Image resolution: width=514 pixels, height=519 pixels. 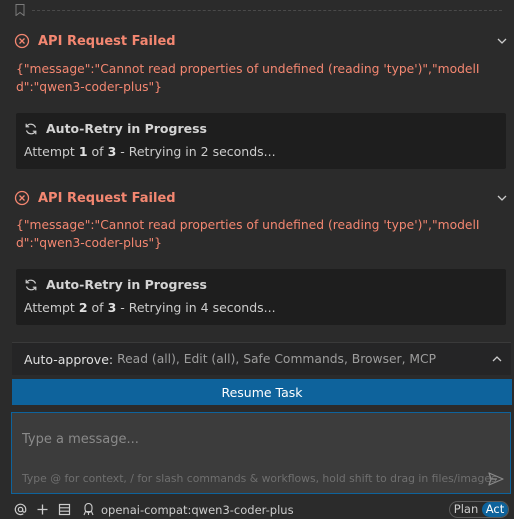 What do you see at coordinates (20, 509) in the screenshot?
I see `at-icon` at bounding box center [20, 509].